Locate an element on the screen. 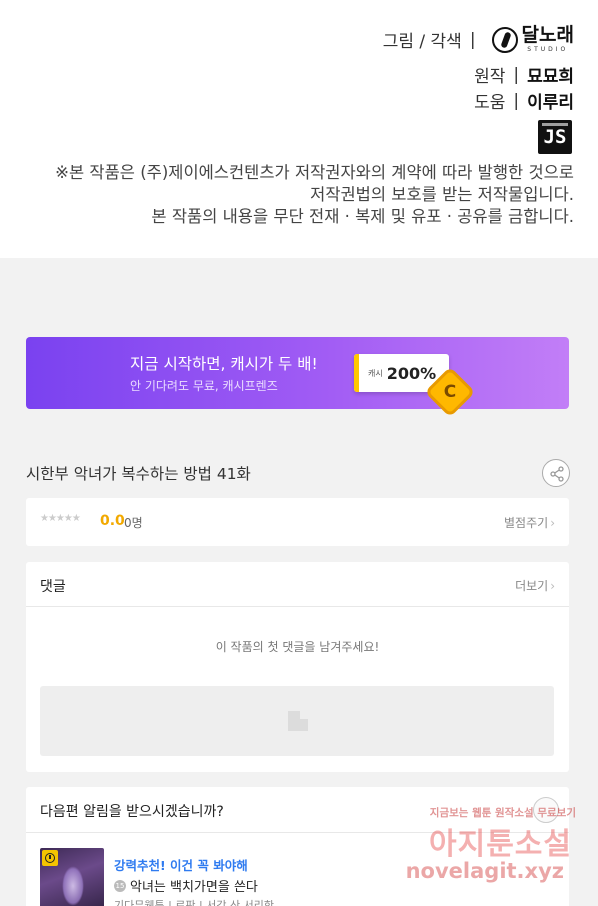 The width and height of the screenshot is (598, 906). episode-title: 시한부 악녀가 복수하는 방법 41화 is located at coordinates (138, 474).